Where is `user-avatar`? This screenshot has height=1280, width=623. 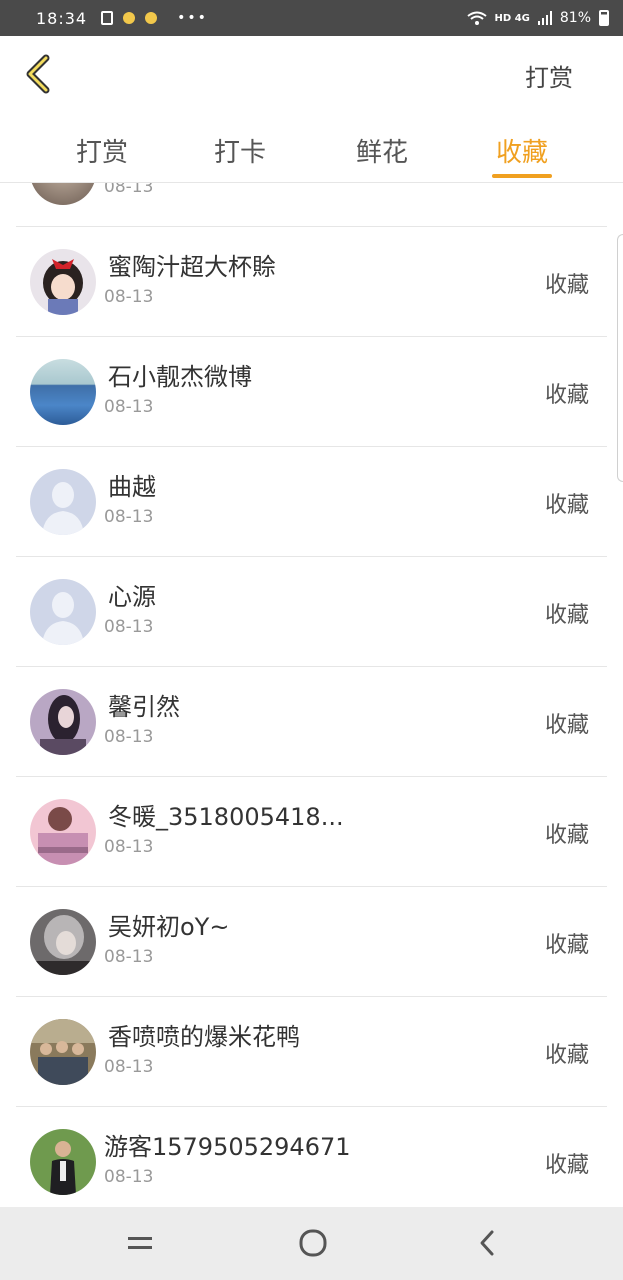
user-avatar is located at coordinates (63, 194).